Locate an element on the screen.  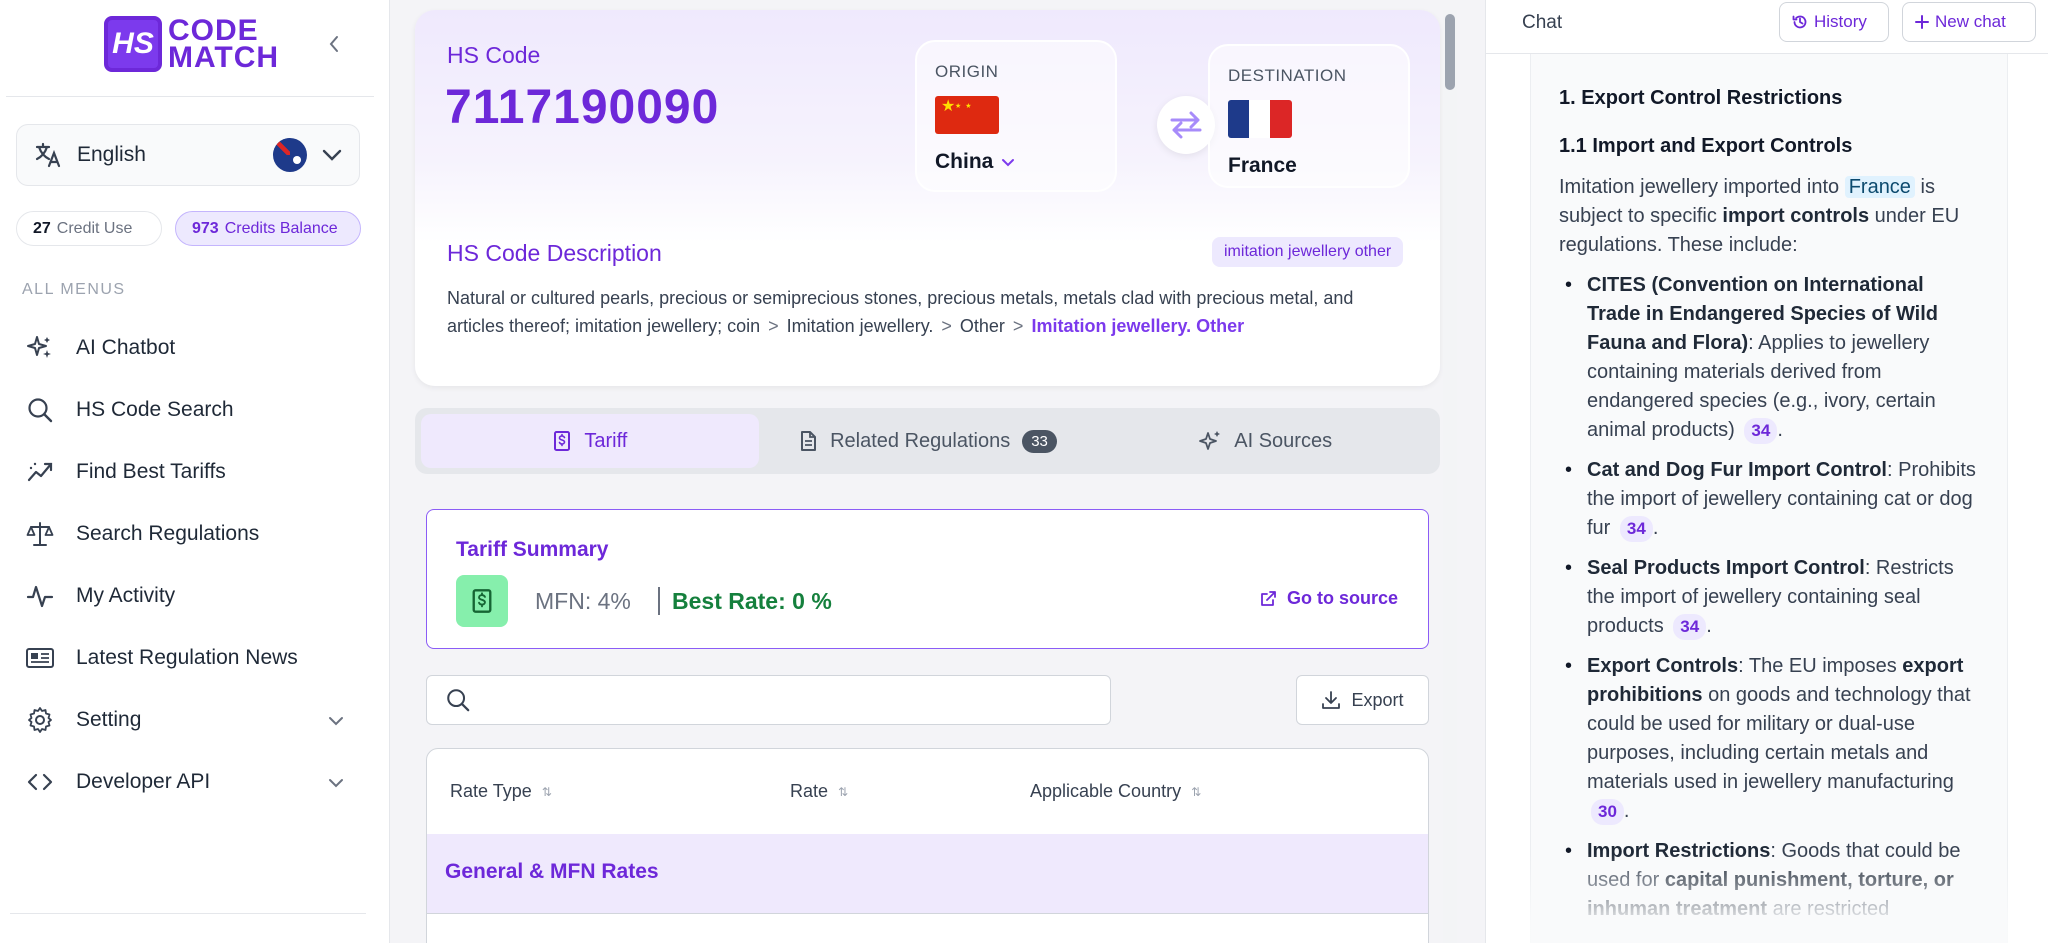
destination-country: DESTINATION France is located at coordinates (1309, 116).